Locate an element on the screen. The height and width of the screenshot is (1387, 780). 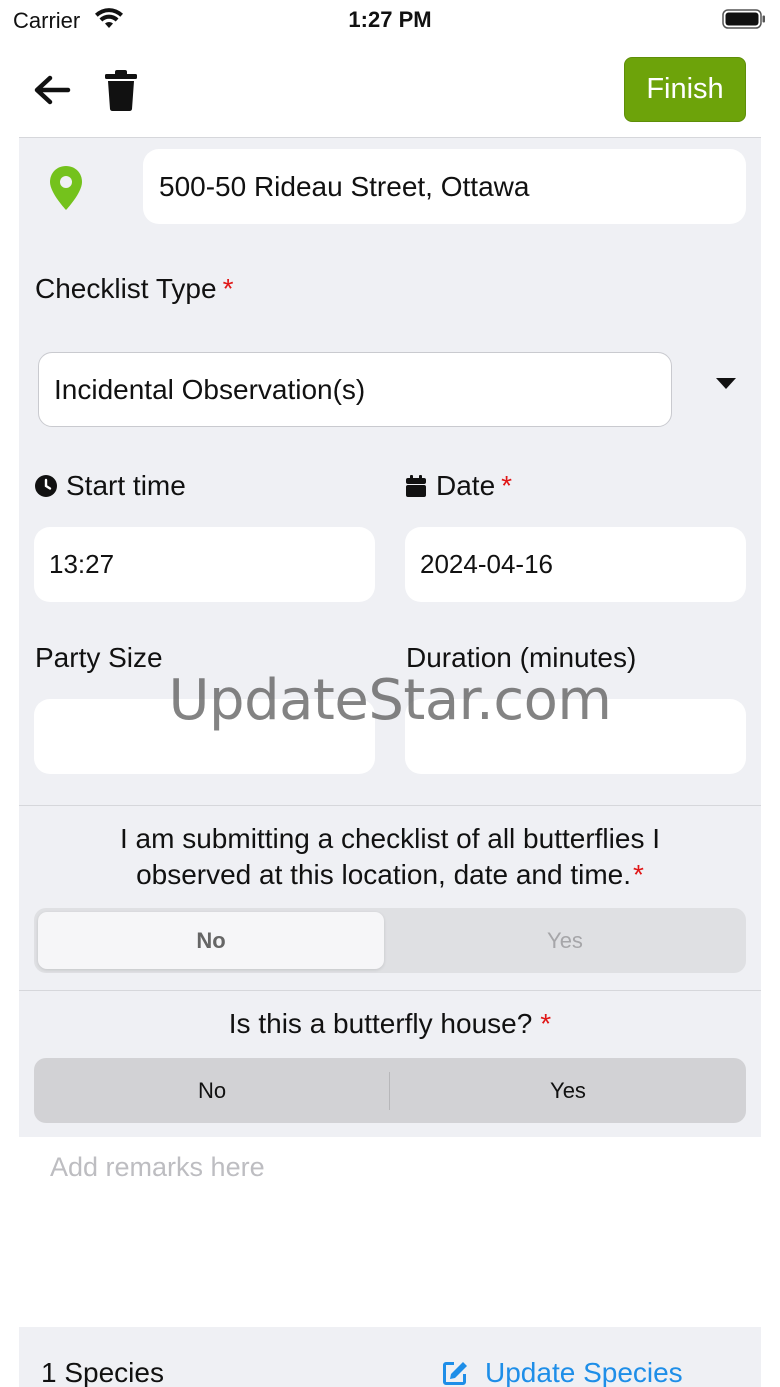
clock-icon is located at coordinates (46, 486).